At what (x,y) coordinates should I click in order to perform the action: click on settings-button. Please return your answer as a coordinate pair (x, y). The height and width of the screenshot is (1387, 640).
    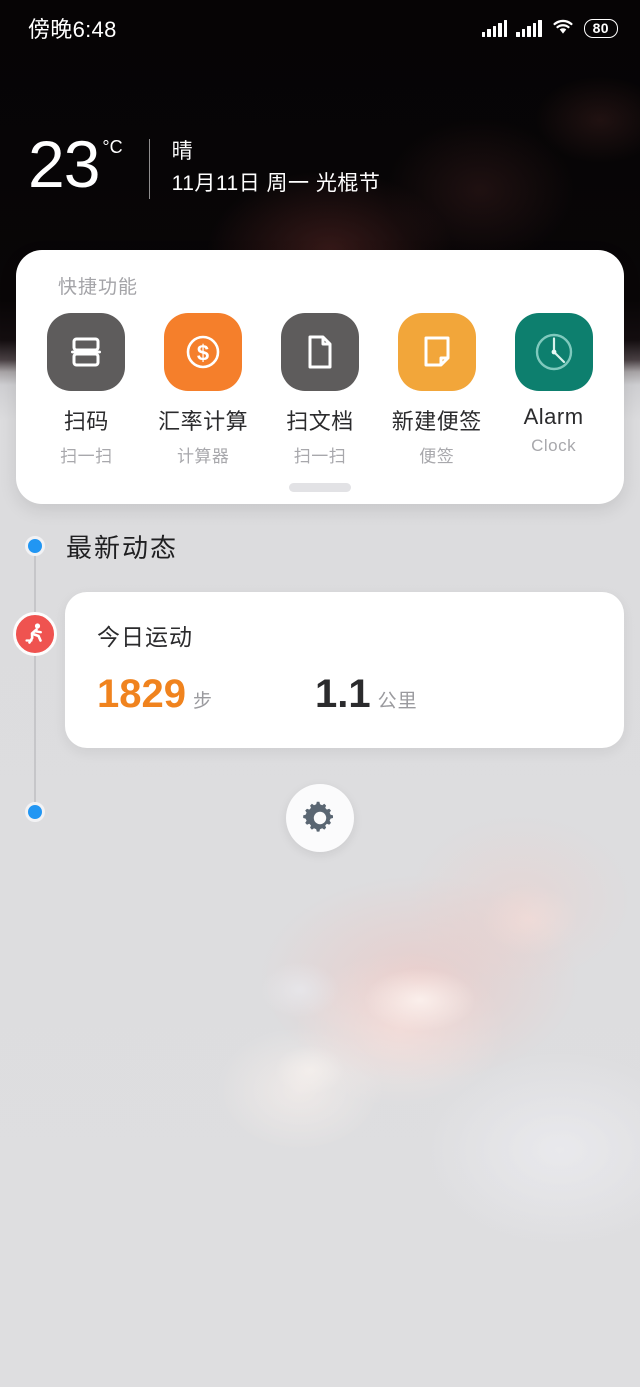
    Looking at the image, I should click on (320, 818).